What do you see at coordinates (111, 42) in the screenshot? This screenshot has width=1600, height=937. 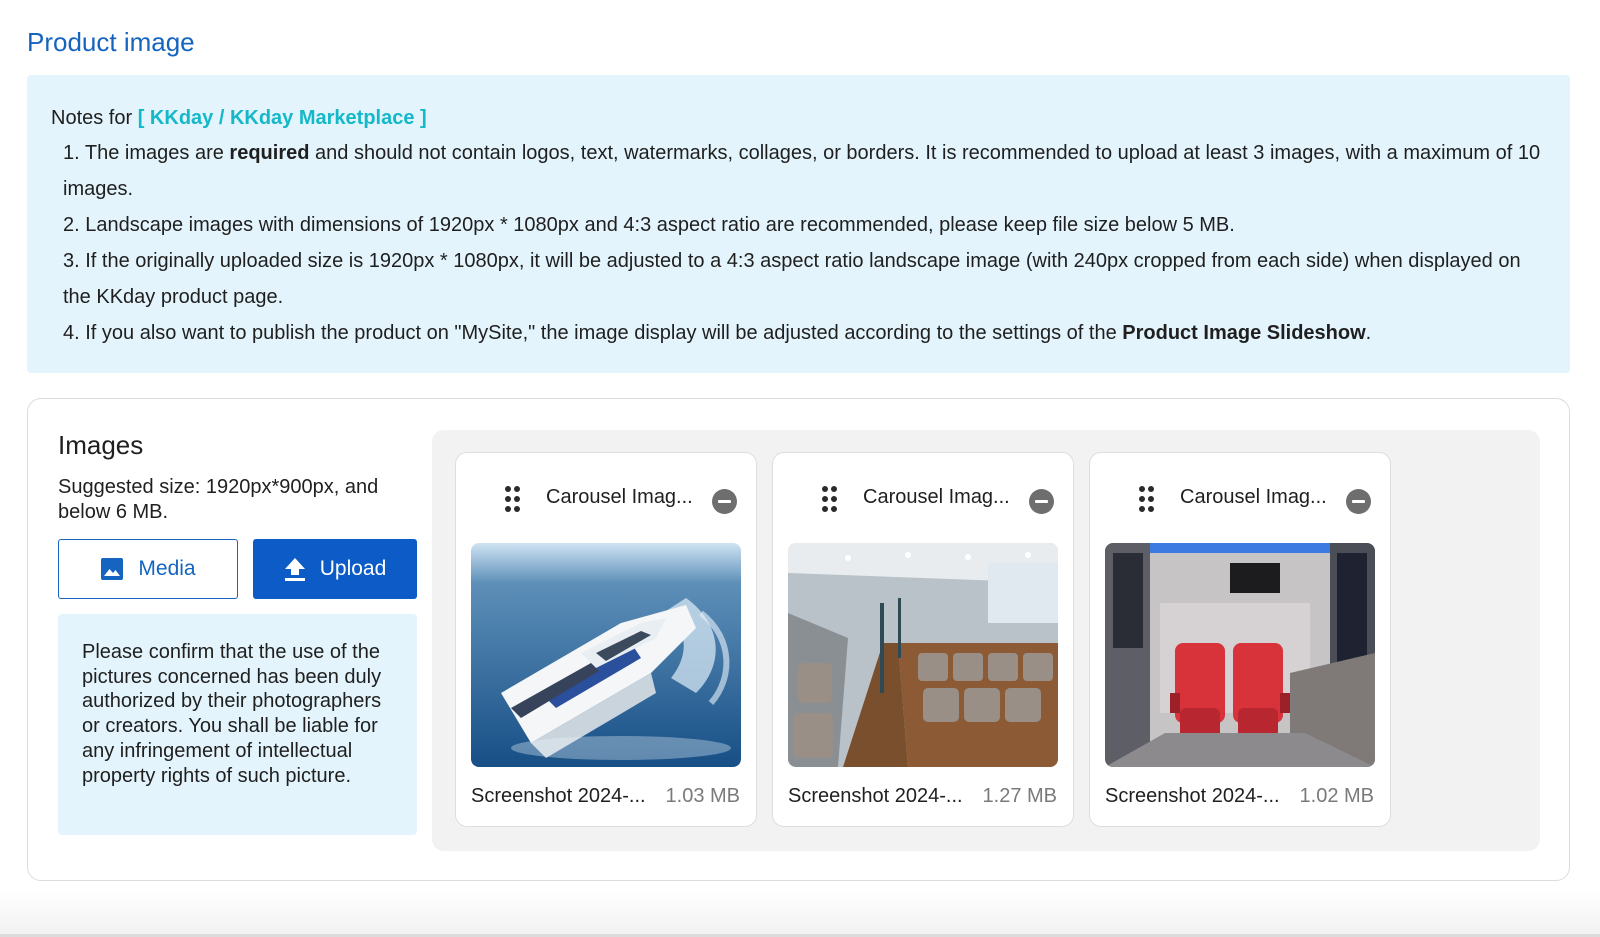 I see `page-title: Product image` at bounding box center [111, 42].